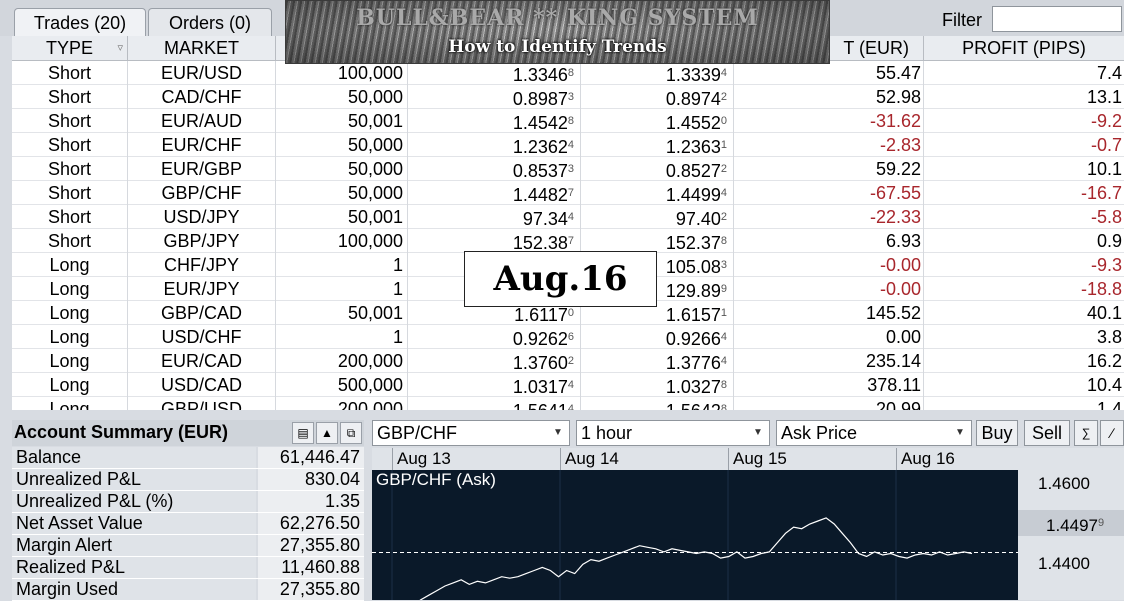 The image size is (1124, 601). What do you see at coordinates (327, 433) in the screenshot?
I see `collapse-icon: ▲` at bounding box center [327, 433].